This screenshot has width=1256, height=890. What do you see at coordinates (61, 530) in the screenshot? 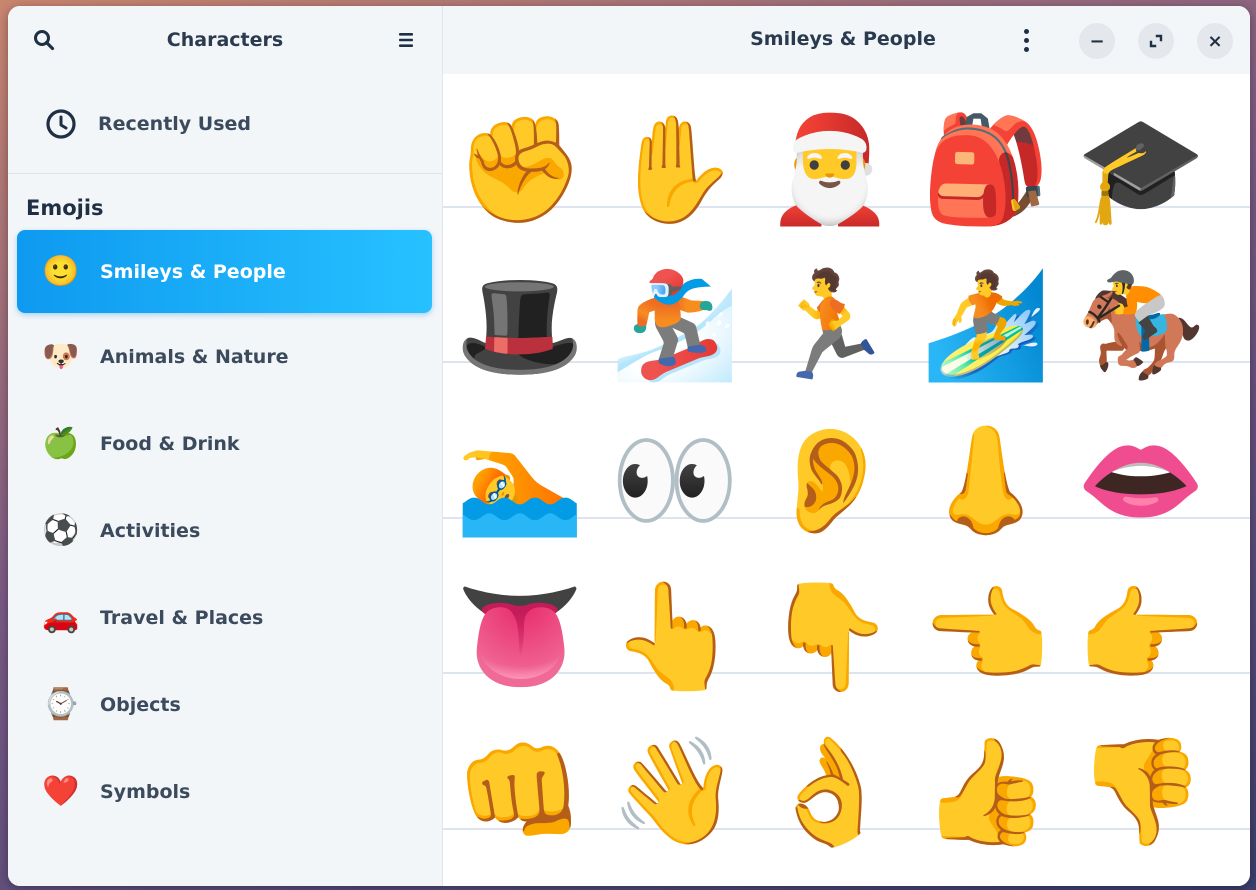
I see `soccer-ball-icon: ⚽` at bounding box center [61, 530].